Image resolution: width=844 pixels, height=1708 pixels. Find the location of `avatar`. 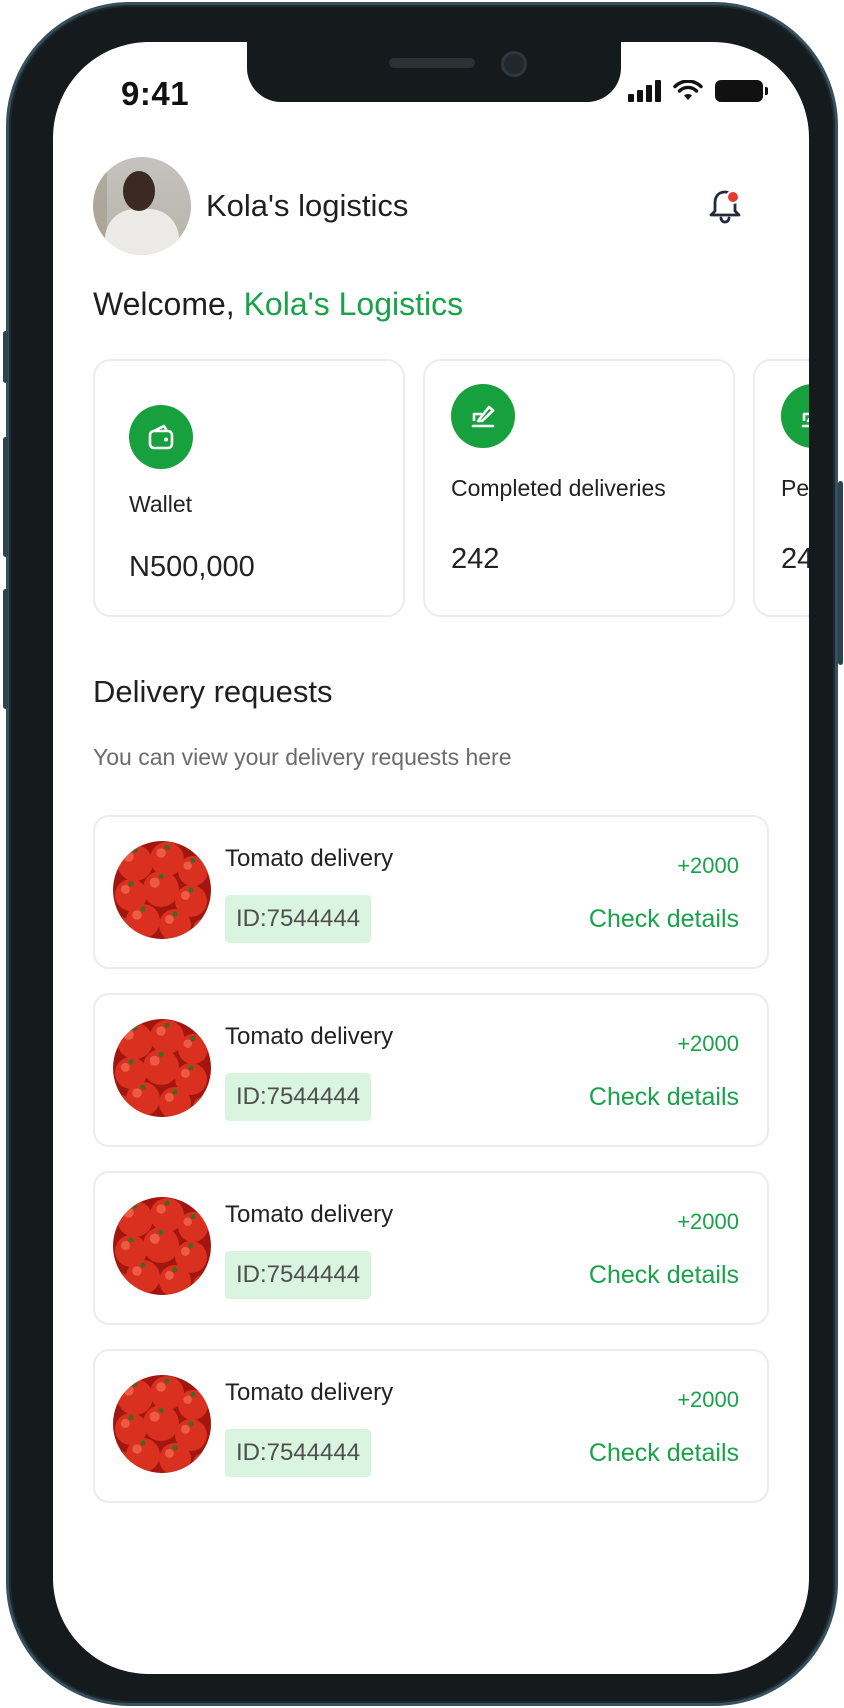

avatar is located at coordinates (142, 206).